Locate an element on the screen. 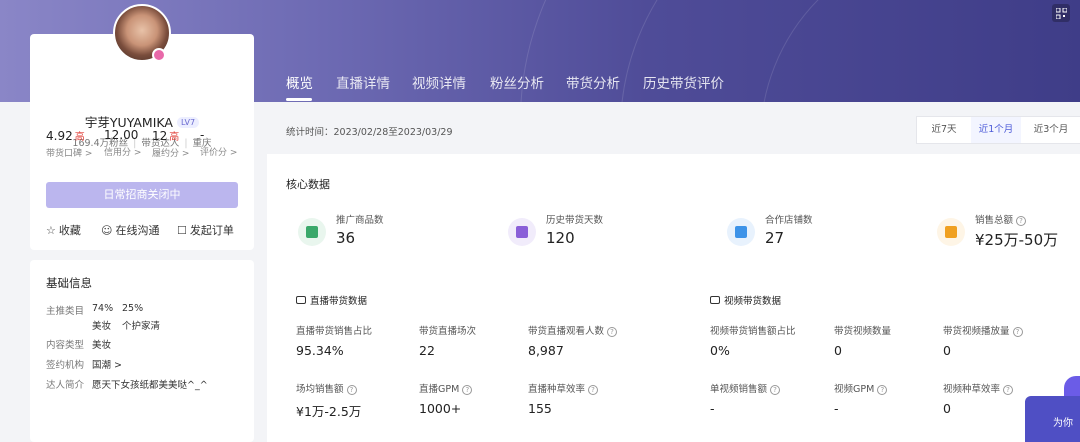  date-range-selector: 近7天 近1个月 近3个月 is located at coordinates (998, 130).